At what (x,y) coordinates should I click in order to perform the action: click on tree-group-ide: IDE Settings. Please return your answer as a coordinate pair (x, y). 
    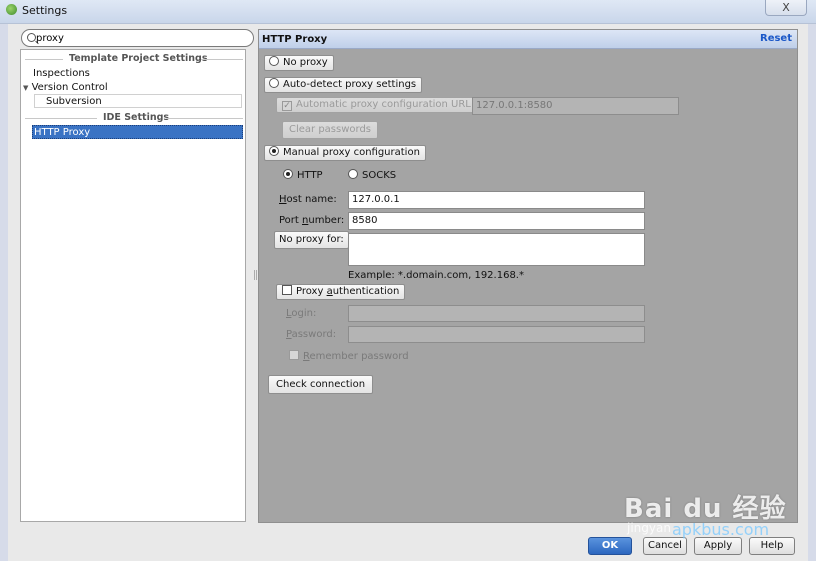
    Looking at the image, I should click on (134, 118).